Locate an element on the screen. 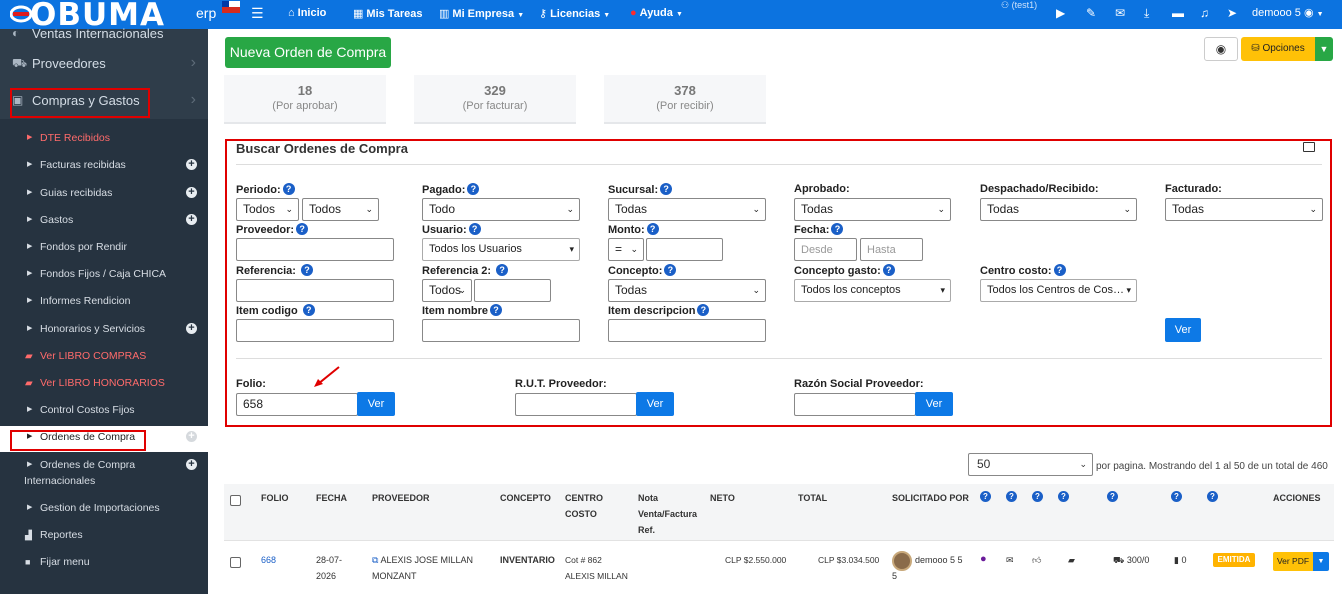  monto-operator-select: = ⌄ is located at coordinates (626, 249).